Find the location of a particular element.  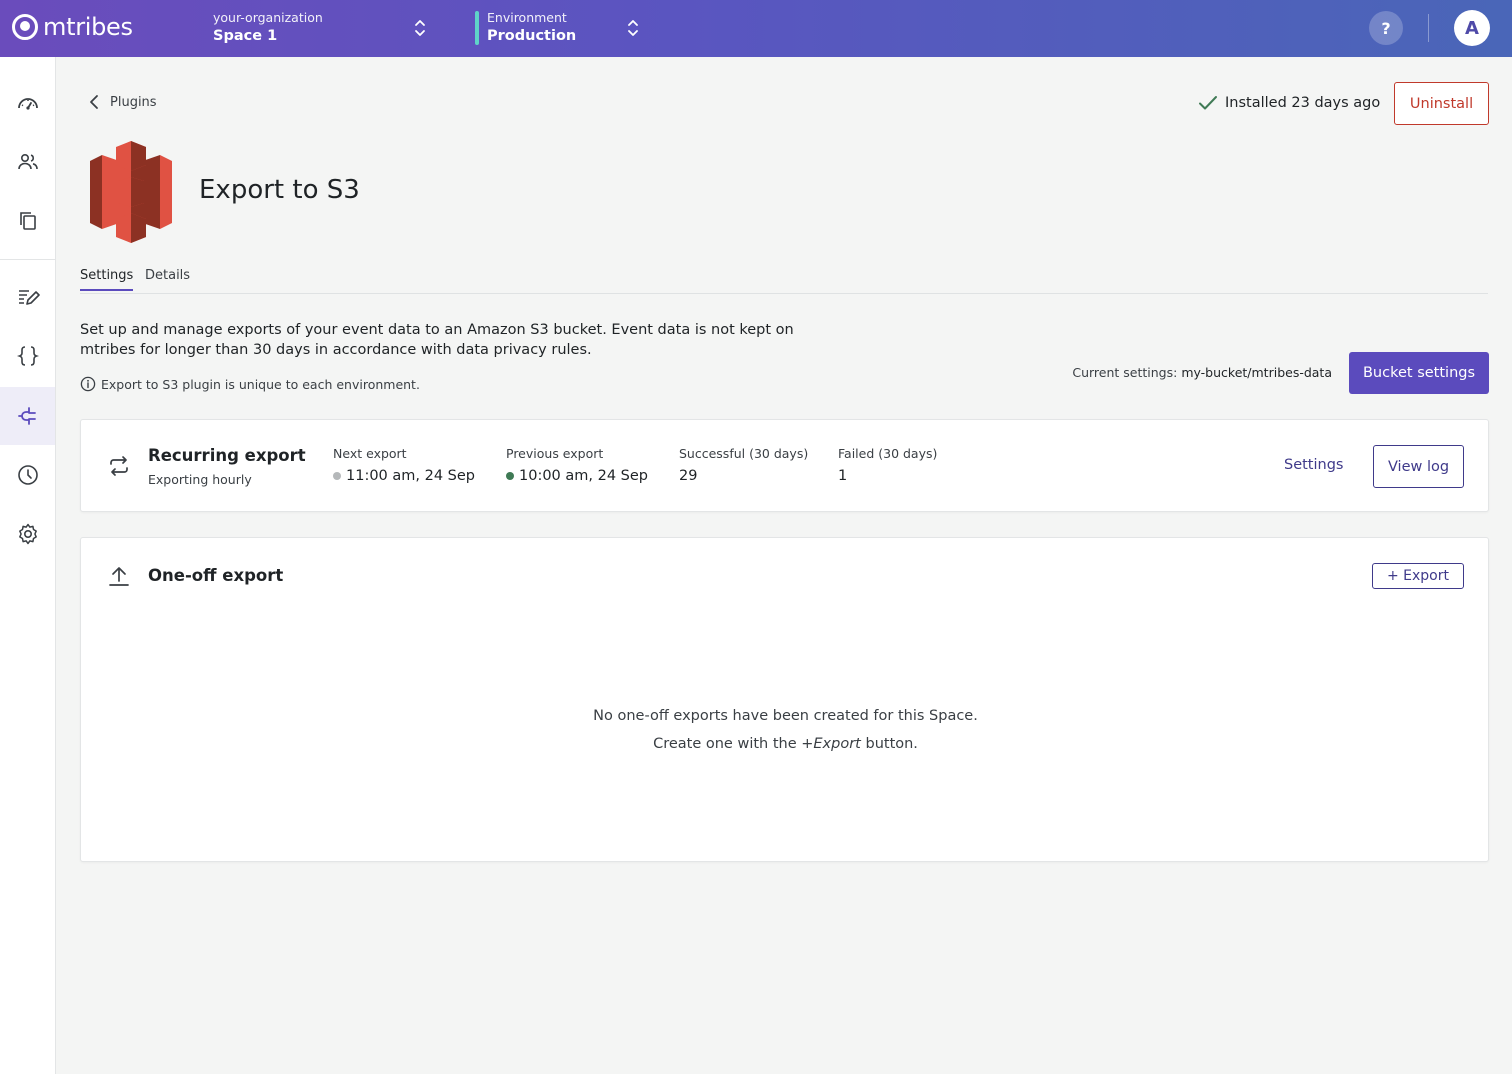

sidebar-divider is located at coordinates (27, 259).